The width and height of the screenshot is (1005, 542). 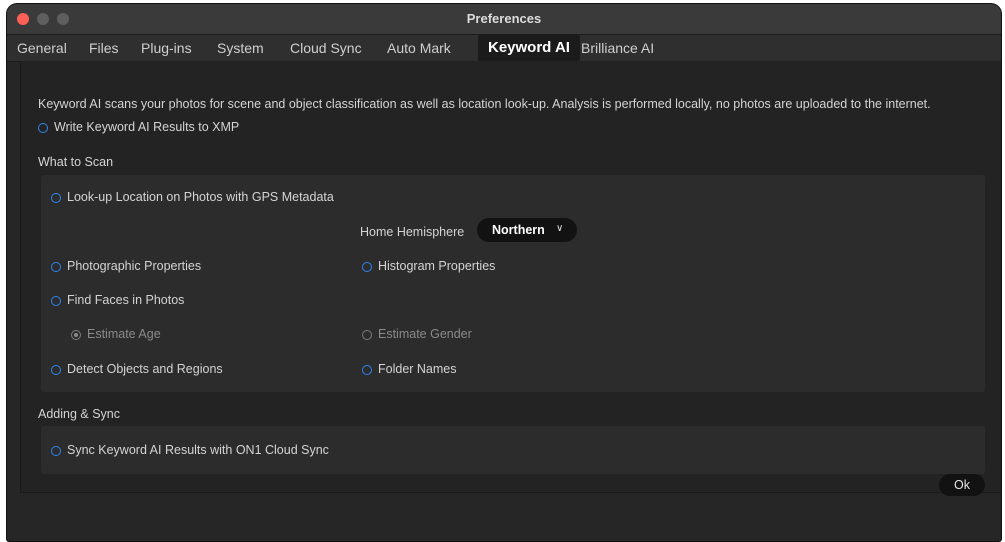 What do you see at coordinates (617, 48) in the screenshot?
I see `tab-brilliance-ai: Brilliance AI` at bounding box center [617, 48].